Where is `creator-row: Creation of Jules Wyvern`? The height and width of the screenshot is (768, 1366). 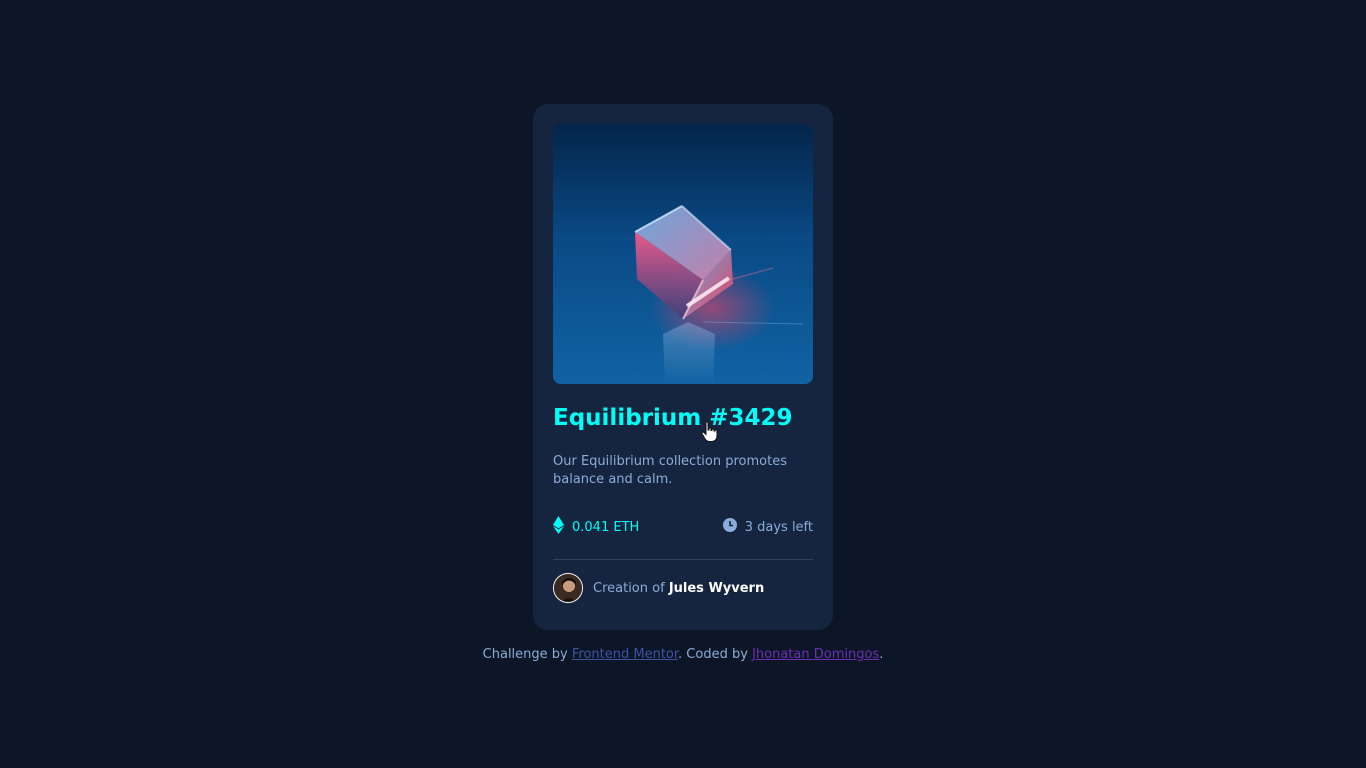 creator-row: Creation of Jules Wyvern is located at coordinates (683, 588).